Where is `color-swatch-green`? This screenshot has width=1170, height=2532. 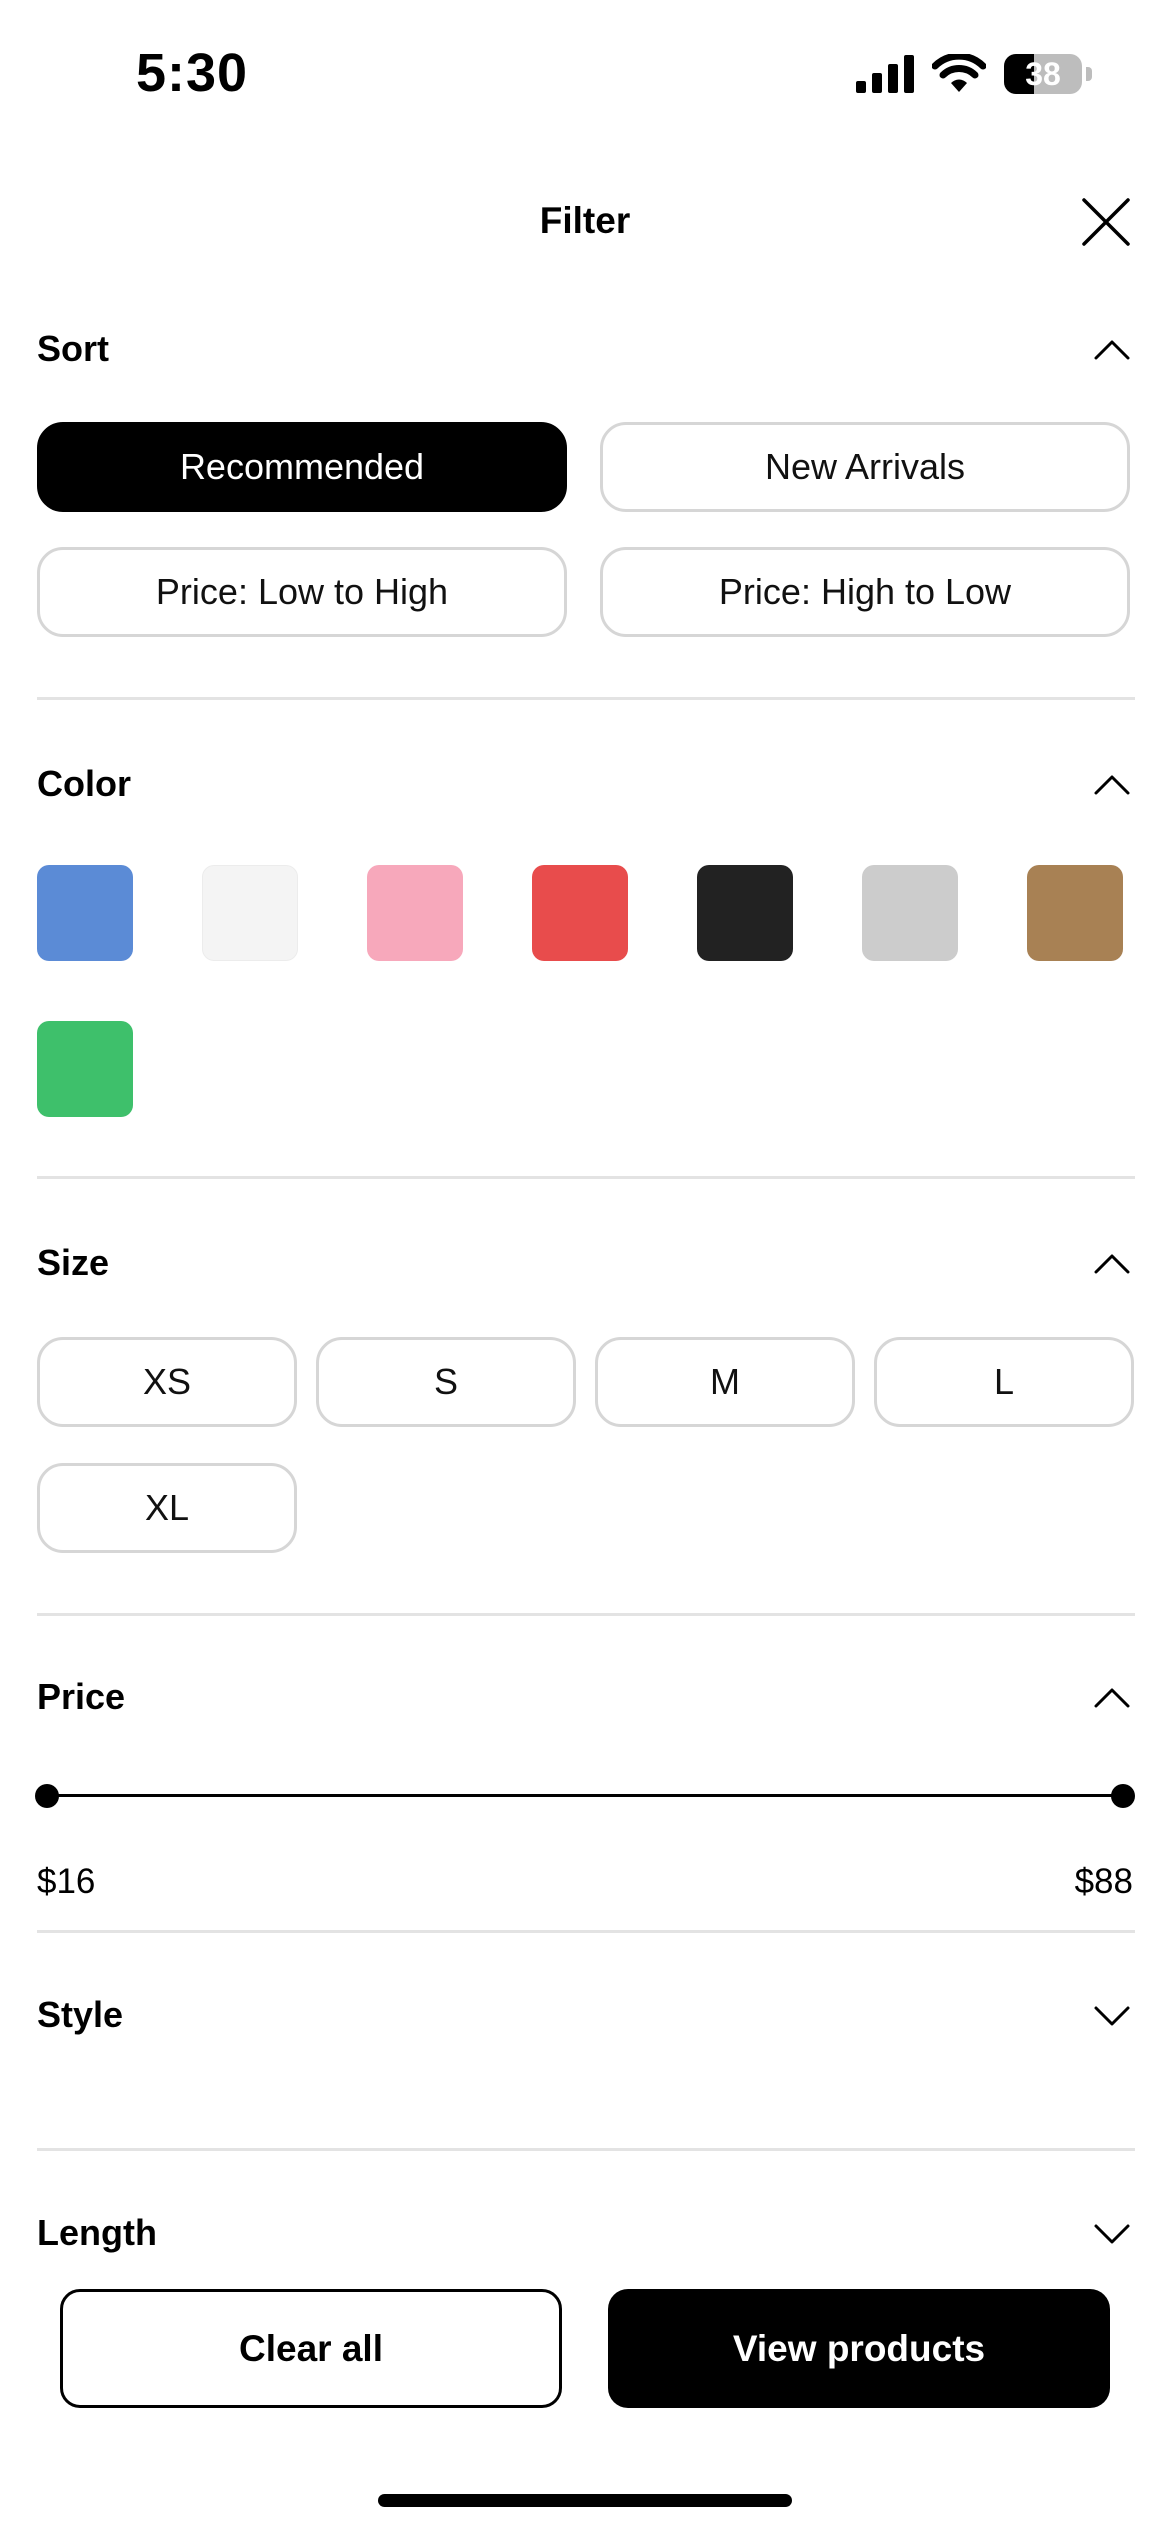
color-swatch-green is located at coordinates (85, 1069).